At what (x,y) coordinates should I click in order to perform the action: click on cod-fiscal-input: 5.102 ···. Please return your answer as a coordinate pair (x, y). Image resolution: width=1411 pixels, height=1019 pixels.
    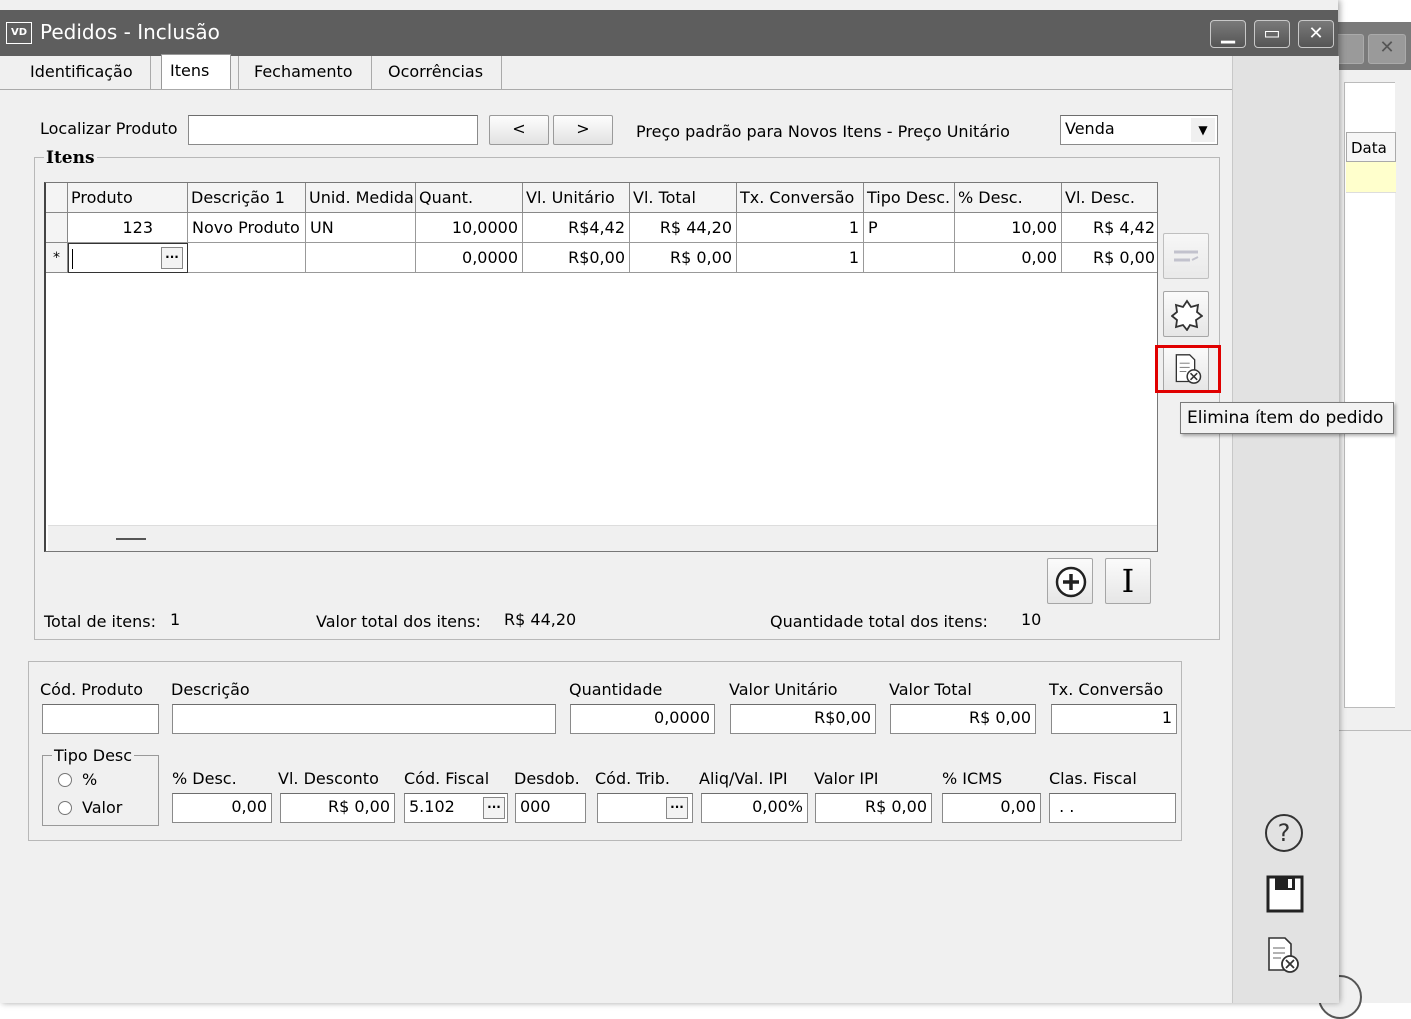
    Looking at the image, I should click on (456, 808).